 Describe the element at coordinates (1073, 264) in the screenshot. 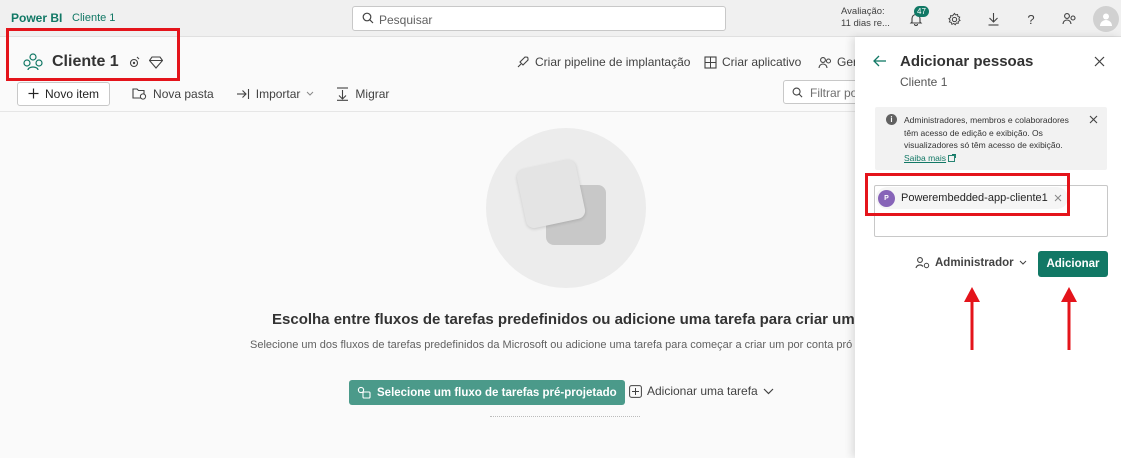

I see `add-button: Adicionar` at that location.